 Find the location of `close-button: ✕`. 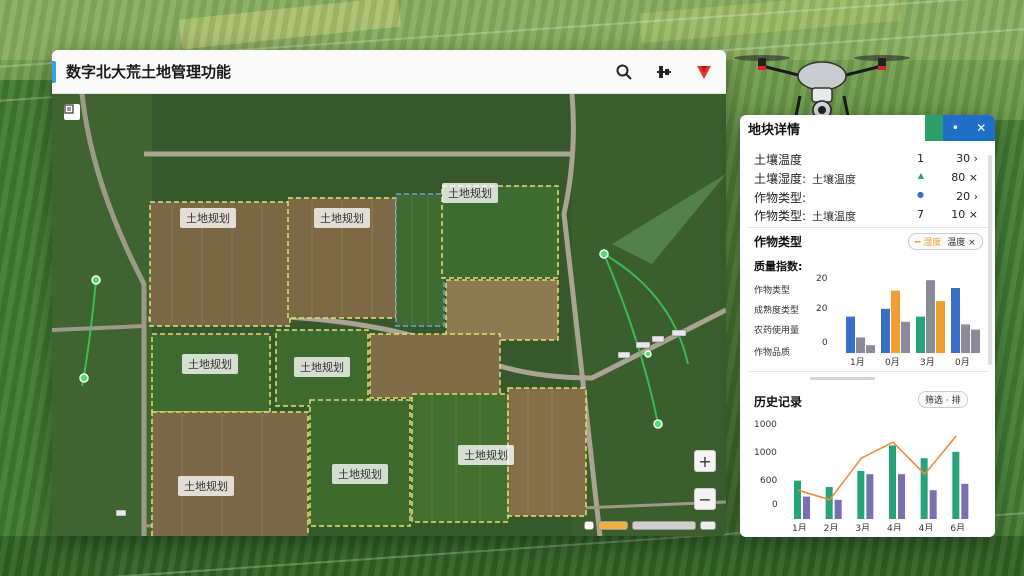

close-button: ✕ is located at coordinates (981, 128).